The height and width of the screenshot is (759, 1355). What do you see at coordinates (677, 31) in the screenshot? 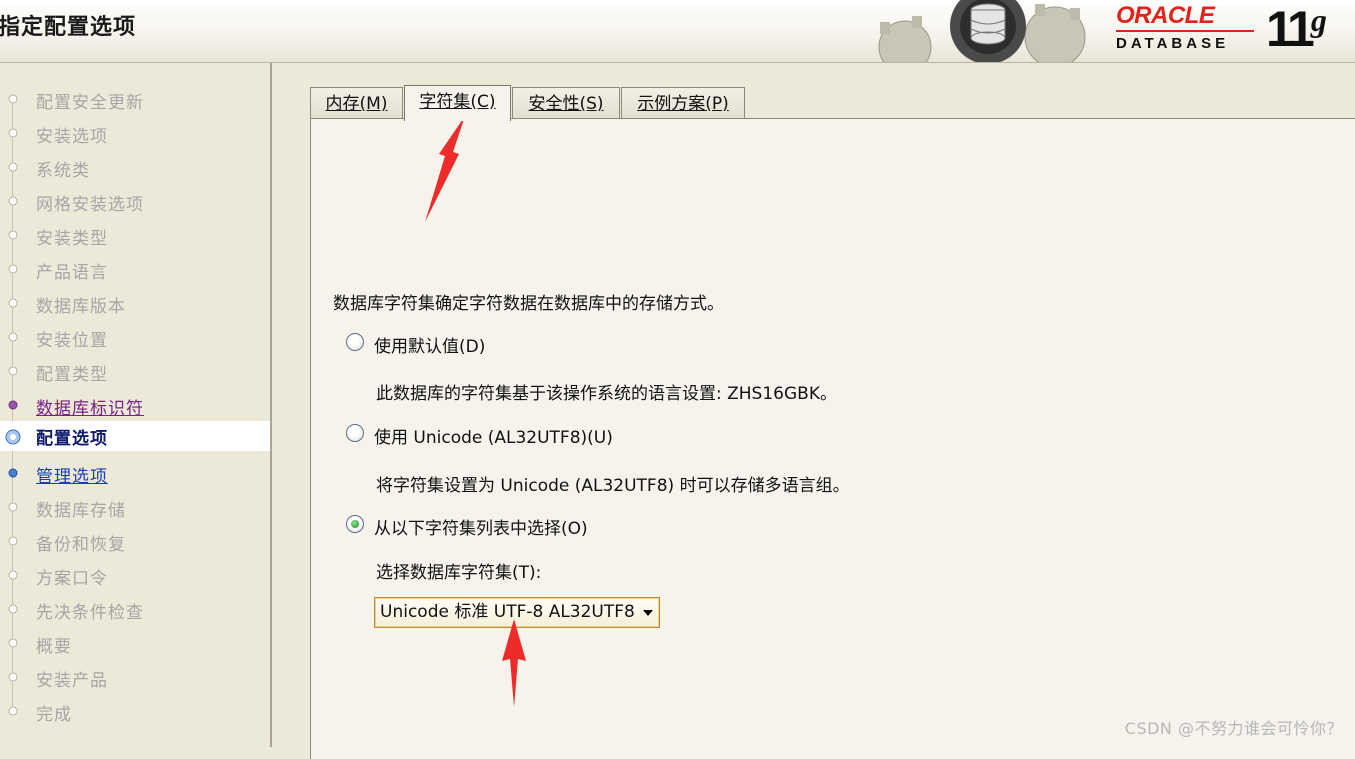
I see `installer-header: 指定配置选项 ORACLE DATABASE 11g` at bounding box center [677, 31].